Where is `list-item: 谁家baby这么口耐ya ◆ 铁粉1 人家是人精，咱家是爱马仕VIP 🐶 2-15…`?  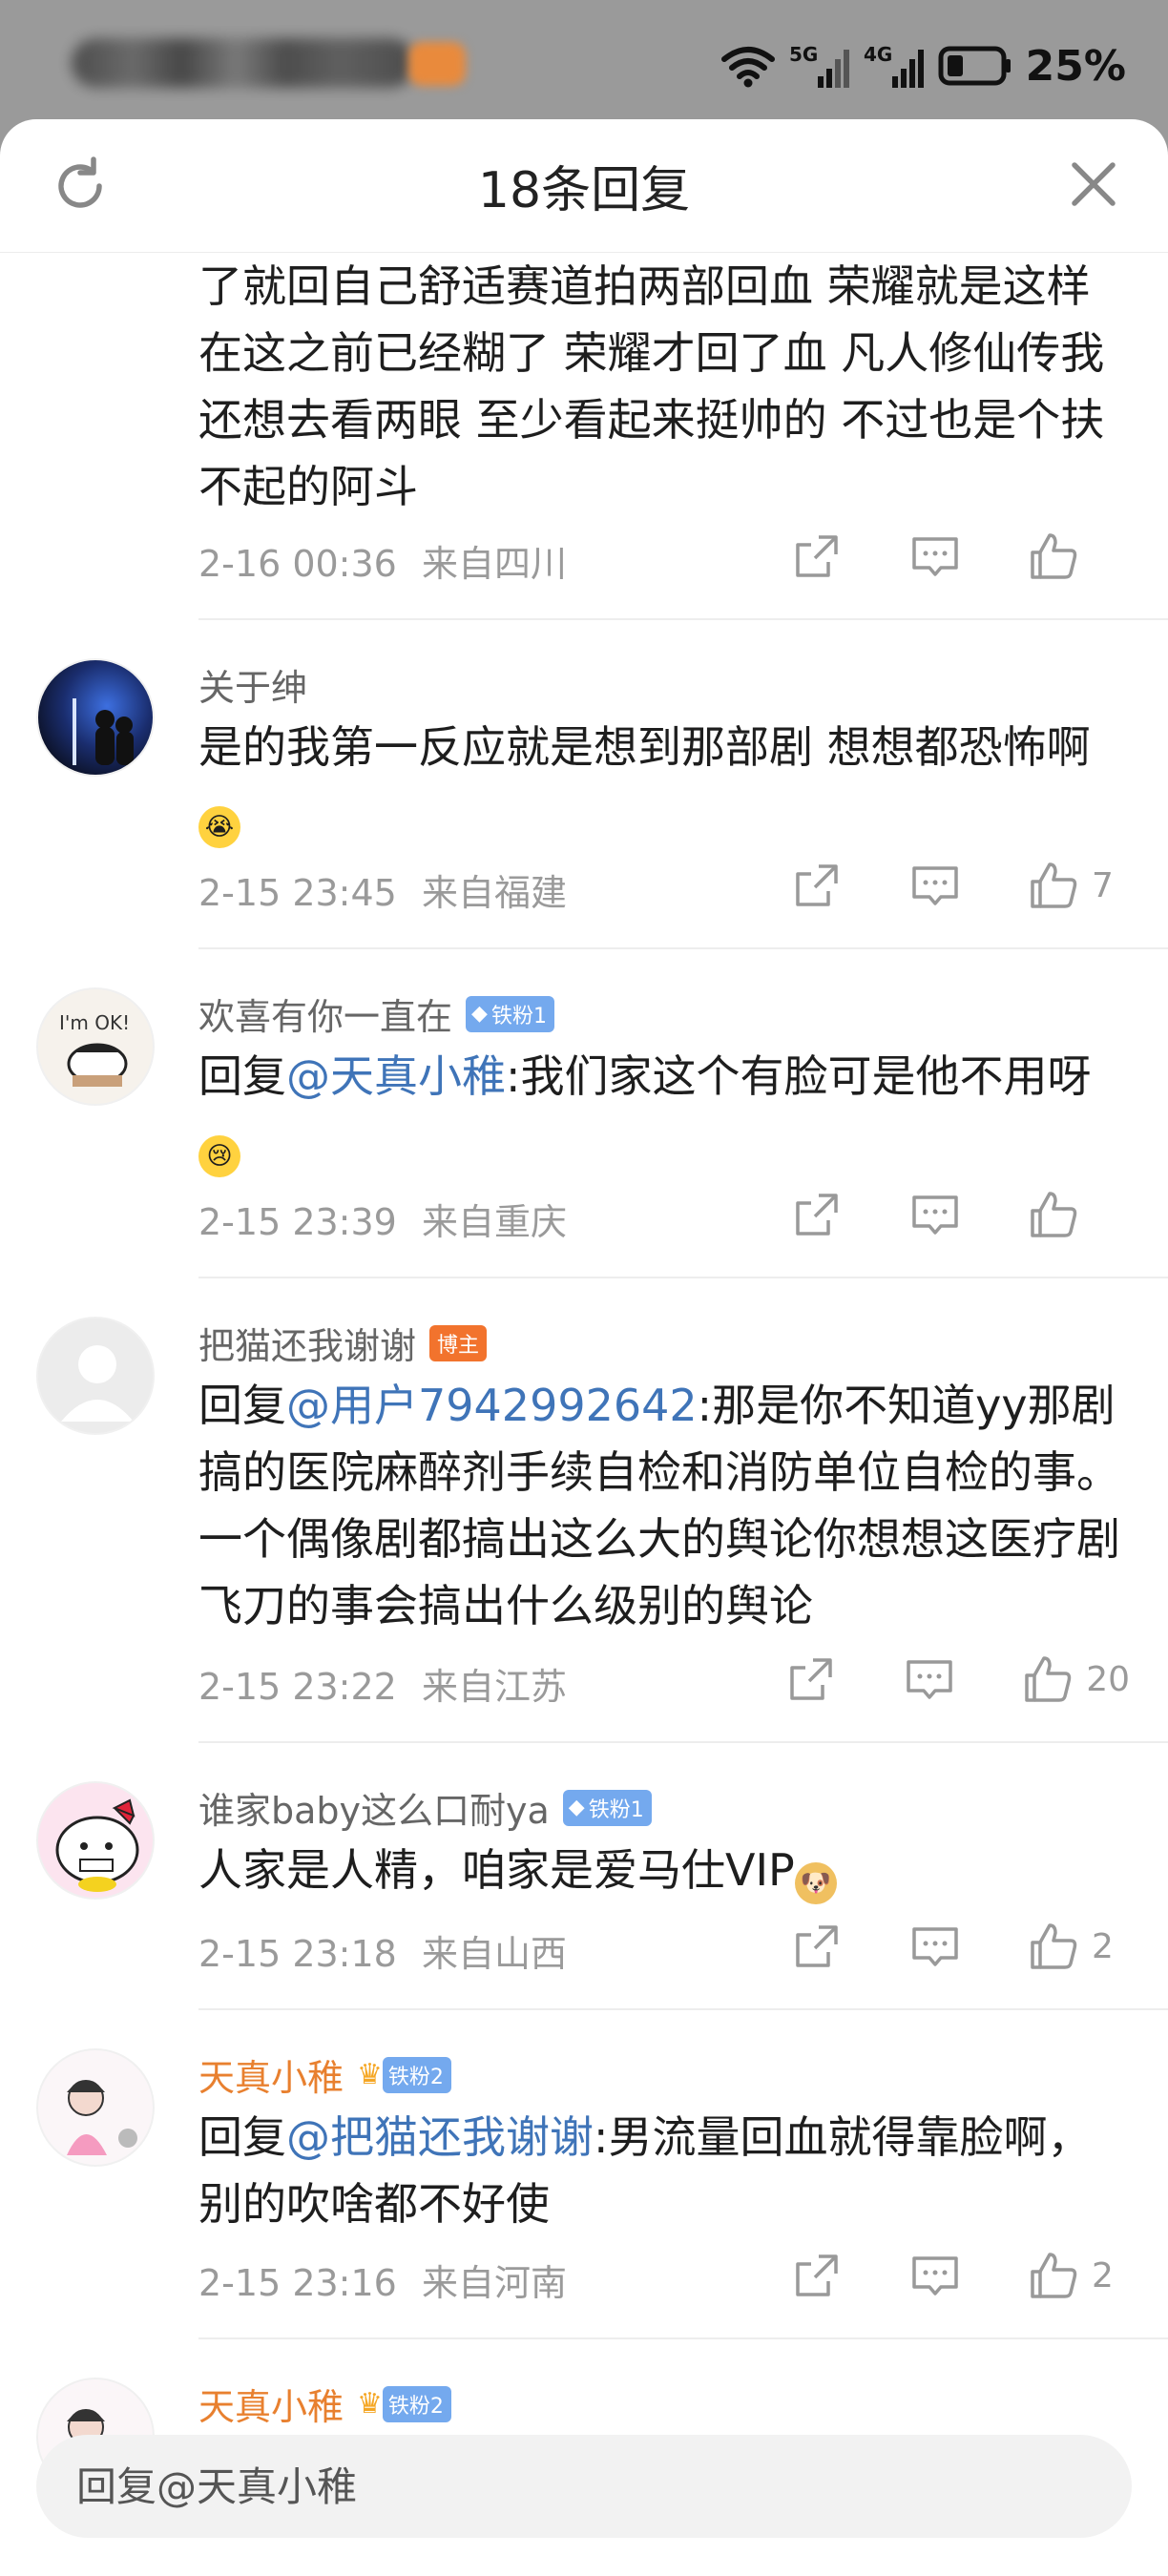
list-item: 谁家baby这么口耐ya ◆ 铁粉1 人家是人精，咱家是爱马仕VIP 🐶 2-15… is located at coordinates (584, 1876).